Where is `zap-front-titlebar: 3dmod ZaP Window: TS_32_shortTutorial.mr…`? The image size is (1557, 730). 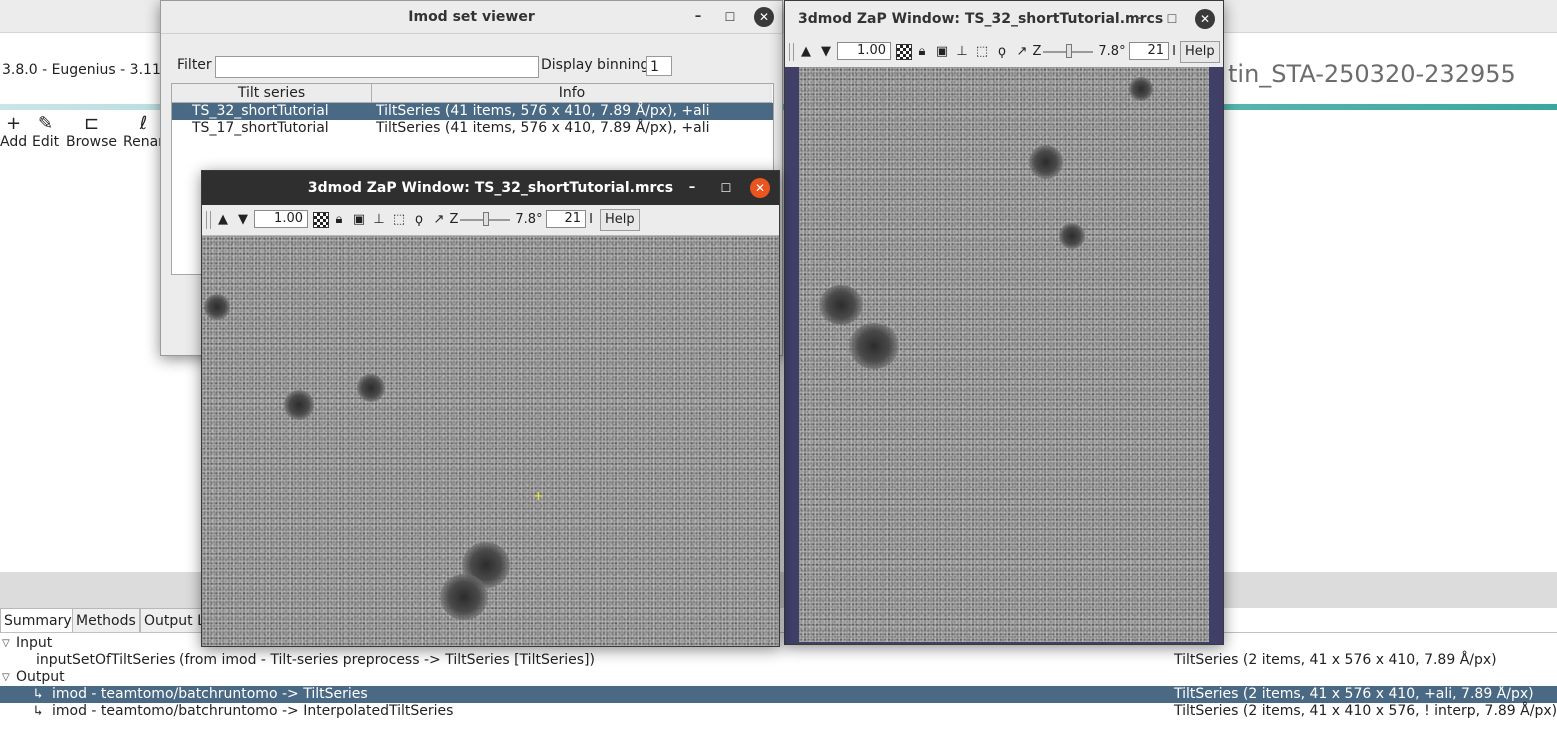
zap-front-titlebar: 3dmod ZaP Window: TS_32_shortTutorial.mr… is located at coordinates (490, 188).